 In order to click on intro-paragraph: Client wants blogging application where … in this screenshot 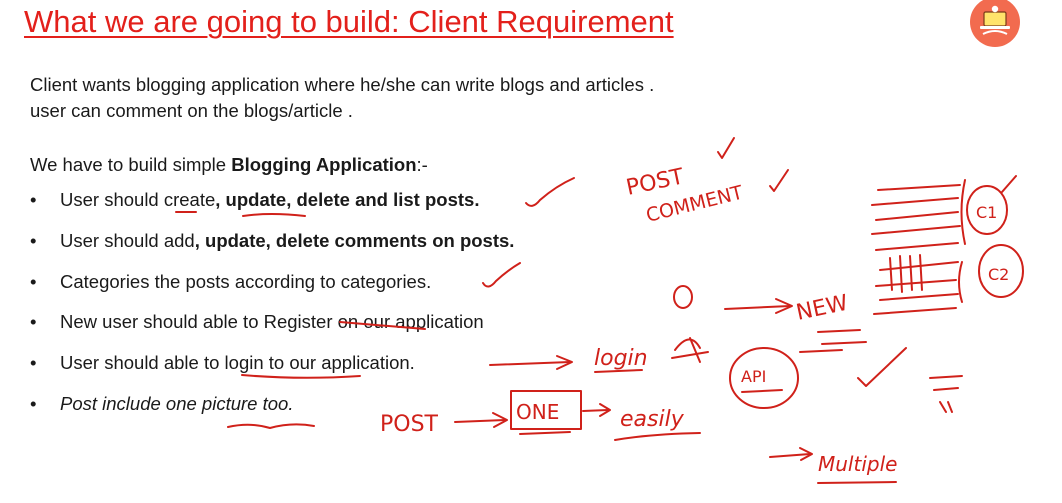, I will do `click(342, 98)`.